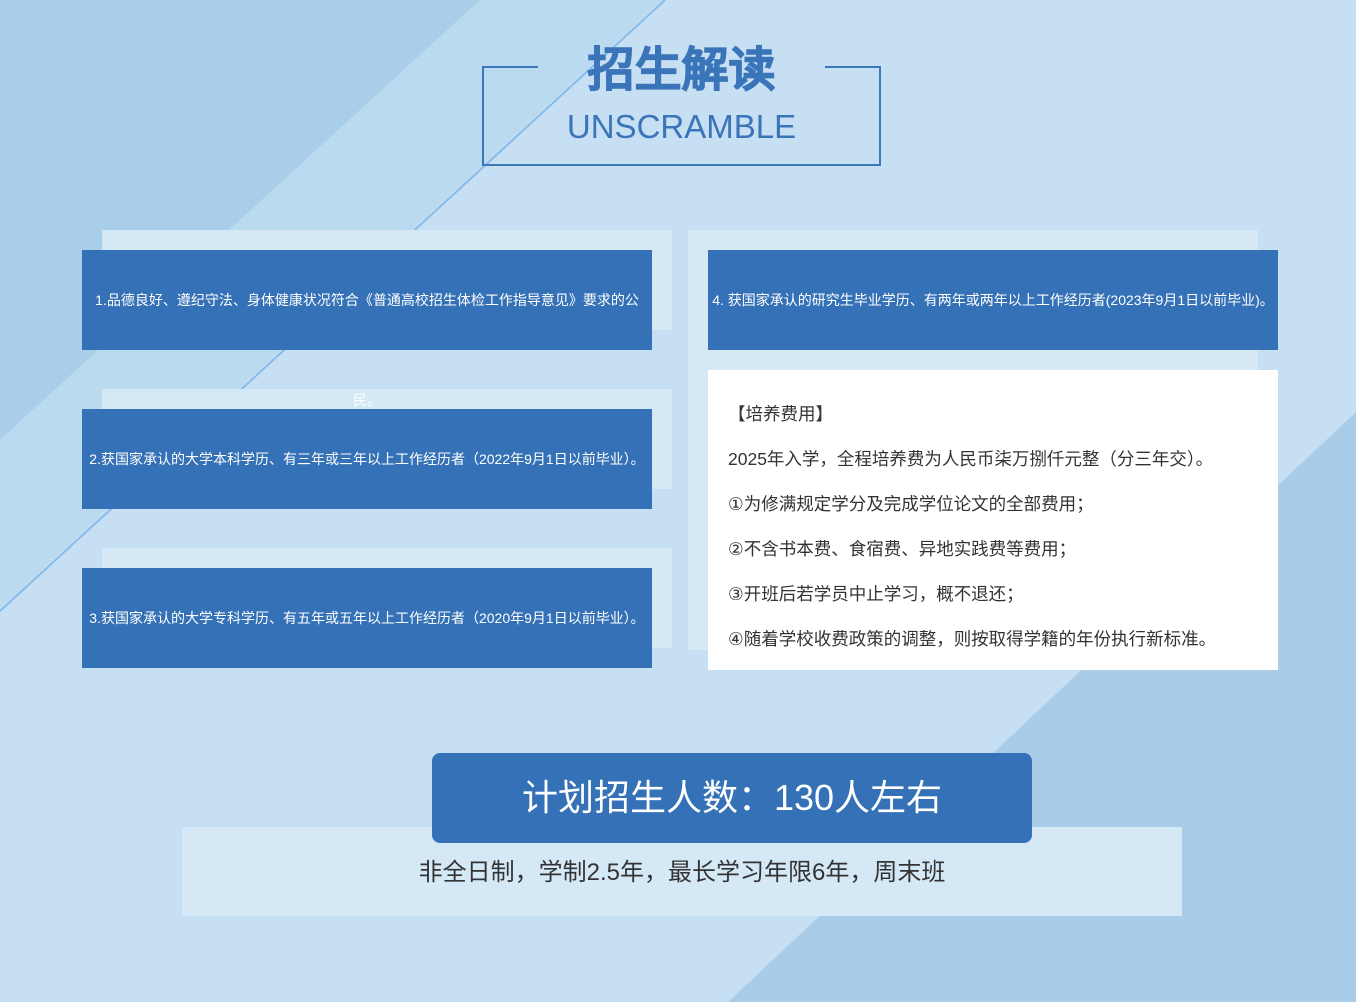  I want to click on section-subtitle: UNSCRAMBLE, so click(681, 126).